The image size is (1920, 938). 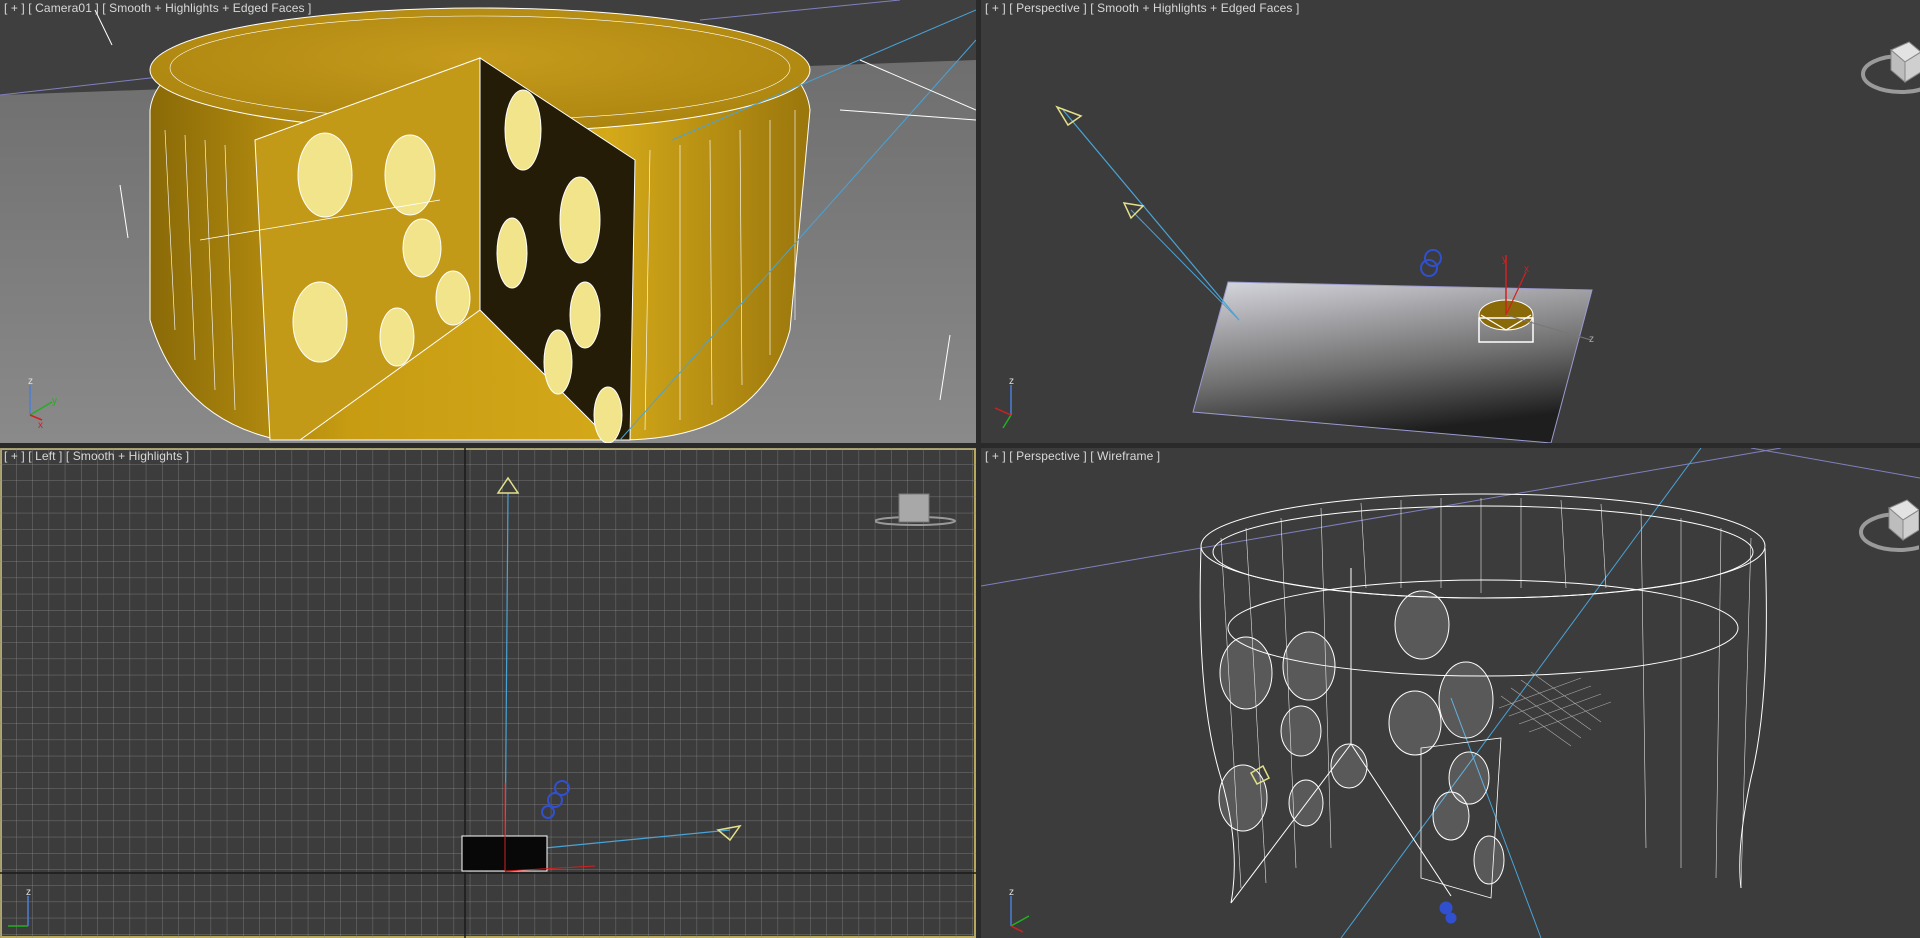 What do you see at coordinates (1294, 274) in the screenshot?
I see `perspective-scene: y x z z` at bounding box center [1294, 274].